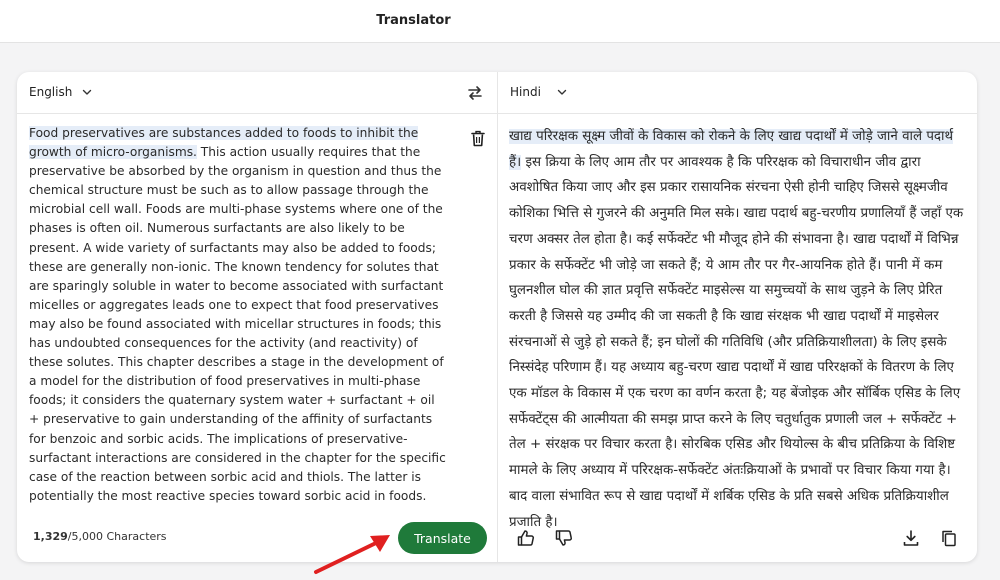 The image size is (1000, 580). What do you see at coordinates (525, 92) in the screenshot?
I see `target-language-label: Hindi` at bounding box center [525, 92].